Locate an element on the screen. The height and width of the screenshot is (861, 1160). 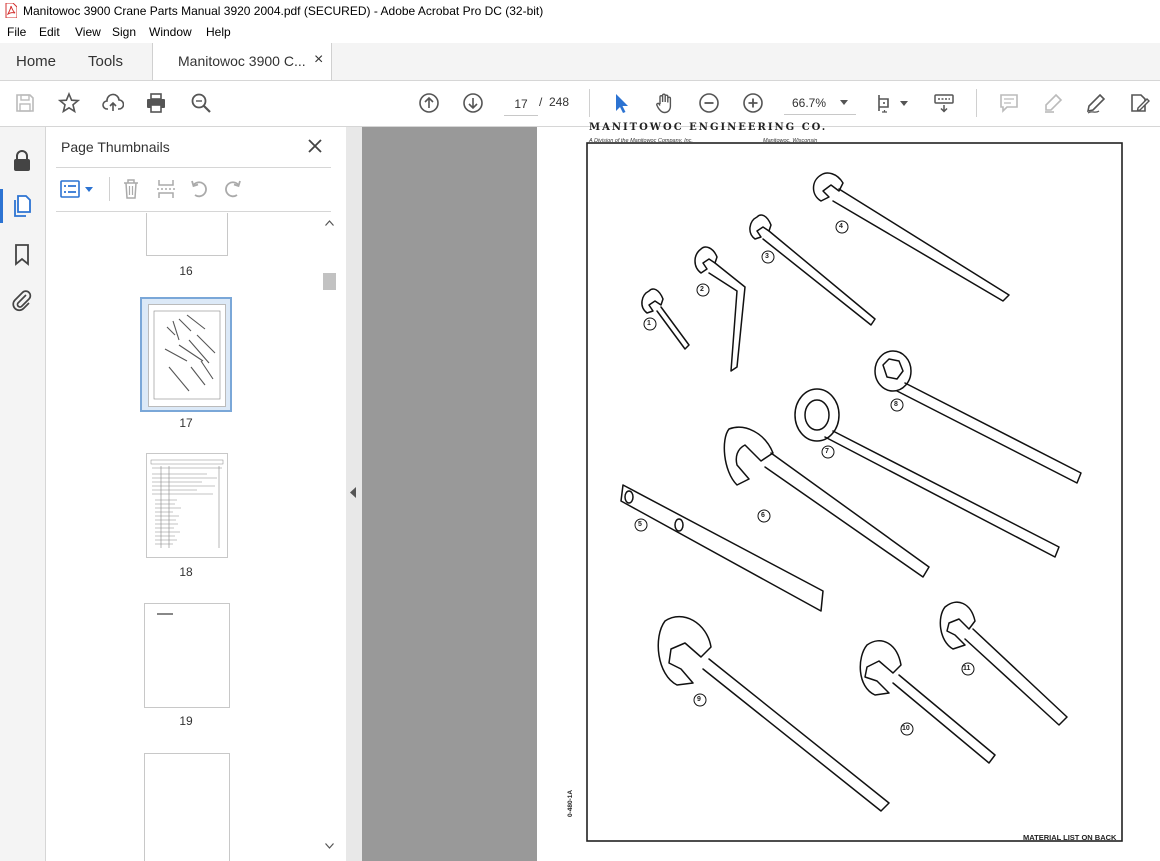
next-page-button is located at coordinates (473, 103).